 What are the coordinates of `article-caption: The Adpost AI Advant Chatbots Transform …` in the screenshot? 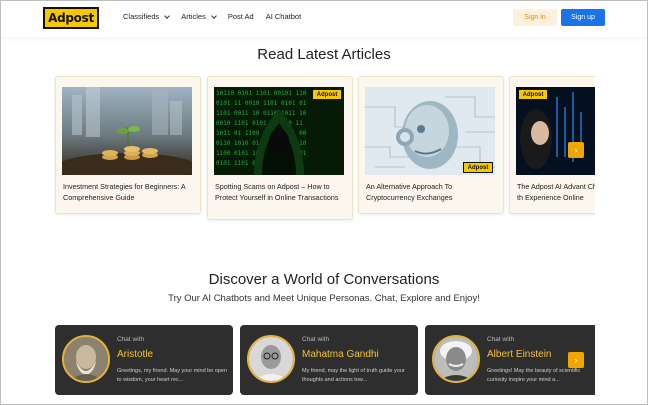 It's located at (556, 192).